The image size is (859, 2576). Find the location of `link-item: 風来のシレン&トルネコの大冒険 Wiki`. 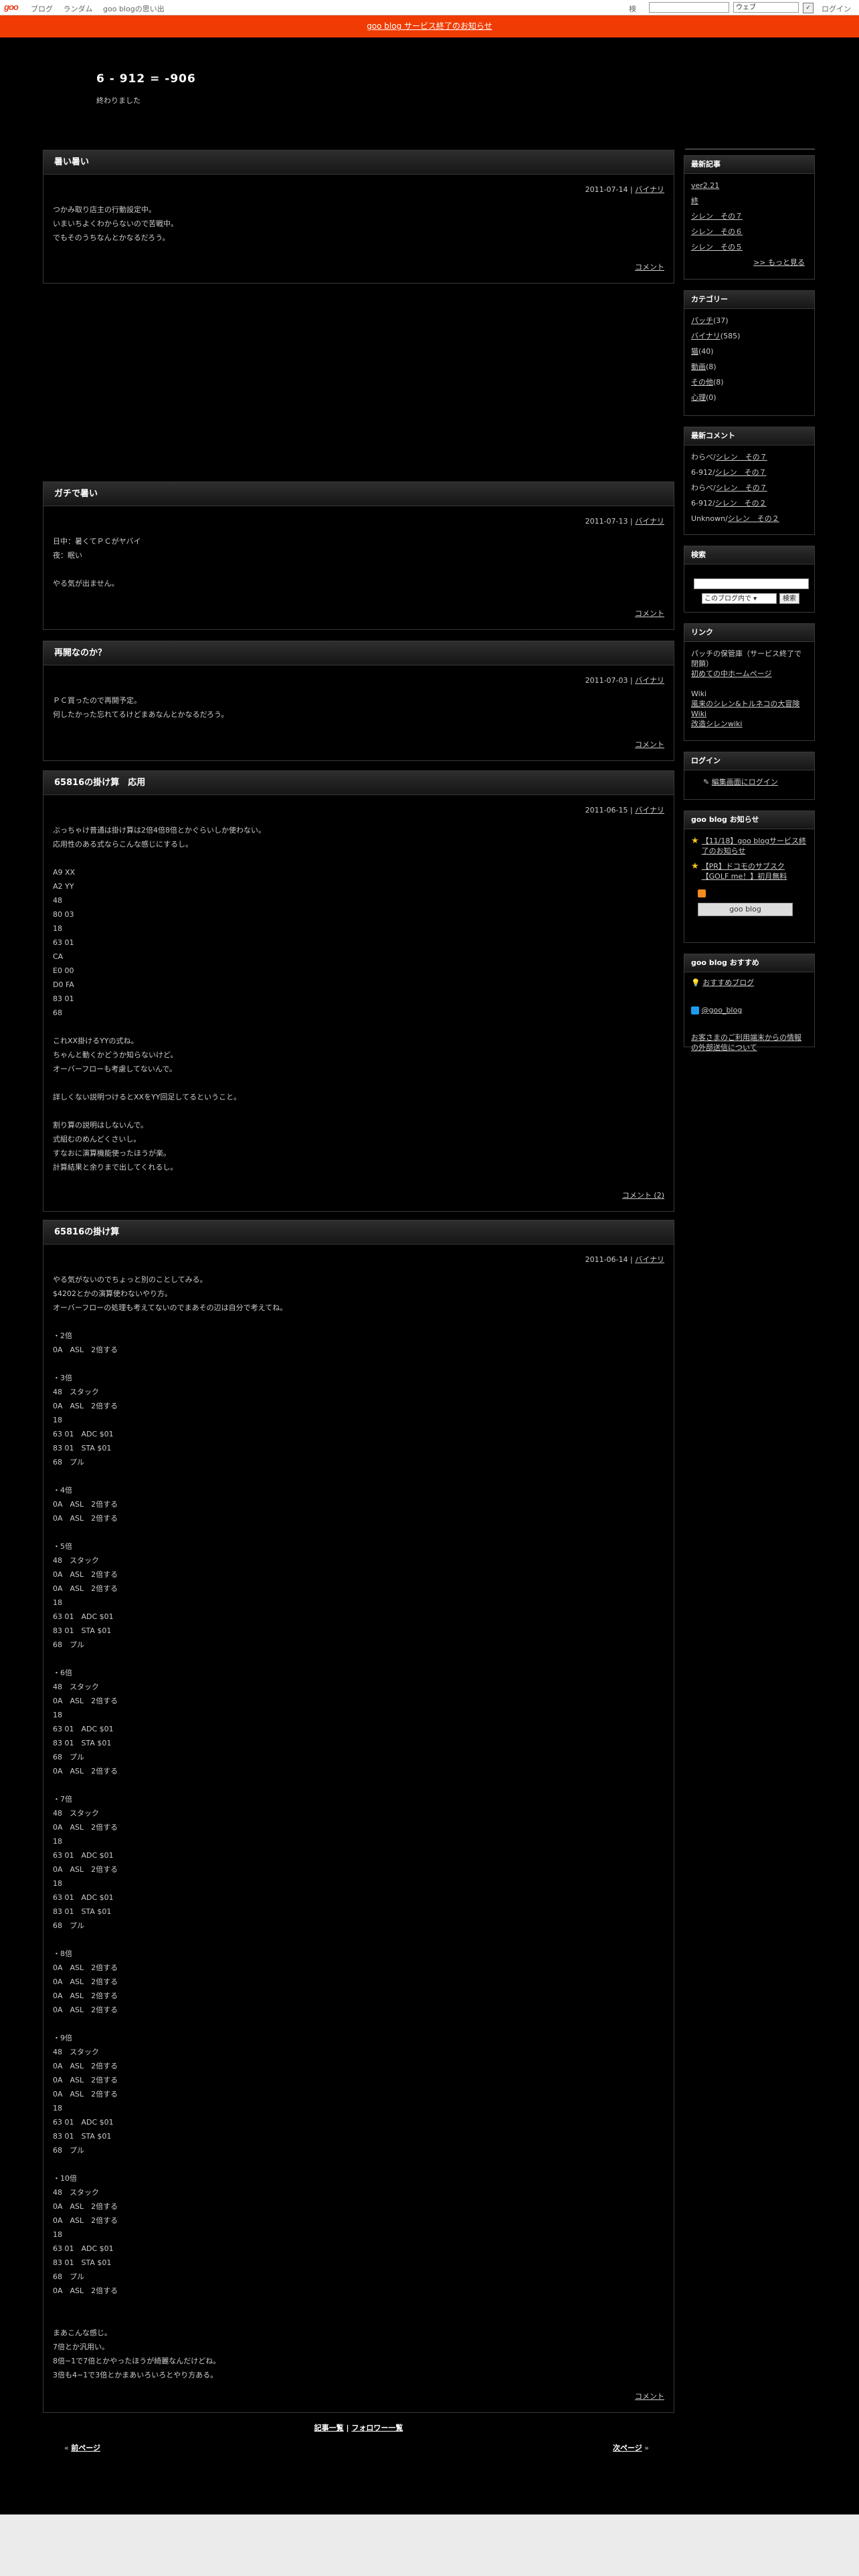

link-item: 風来のシレン&トルネコの大冒険 Wiki is located at coordinates (745, 709).